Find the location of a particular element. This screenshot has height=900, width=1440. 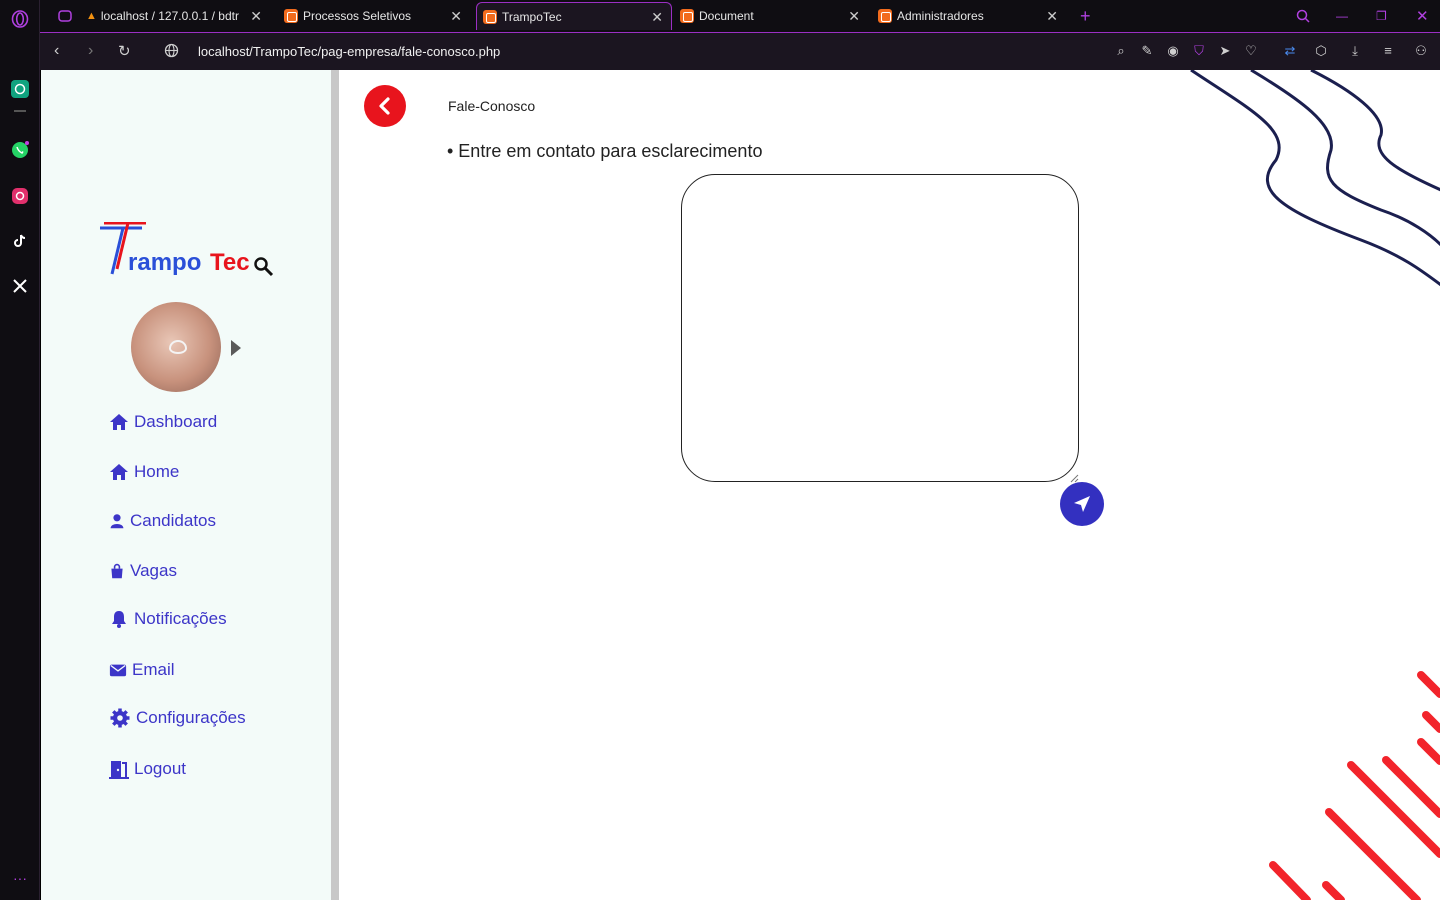

tab-administradores: Administradores ✕ is located at coordinates (969, 16).